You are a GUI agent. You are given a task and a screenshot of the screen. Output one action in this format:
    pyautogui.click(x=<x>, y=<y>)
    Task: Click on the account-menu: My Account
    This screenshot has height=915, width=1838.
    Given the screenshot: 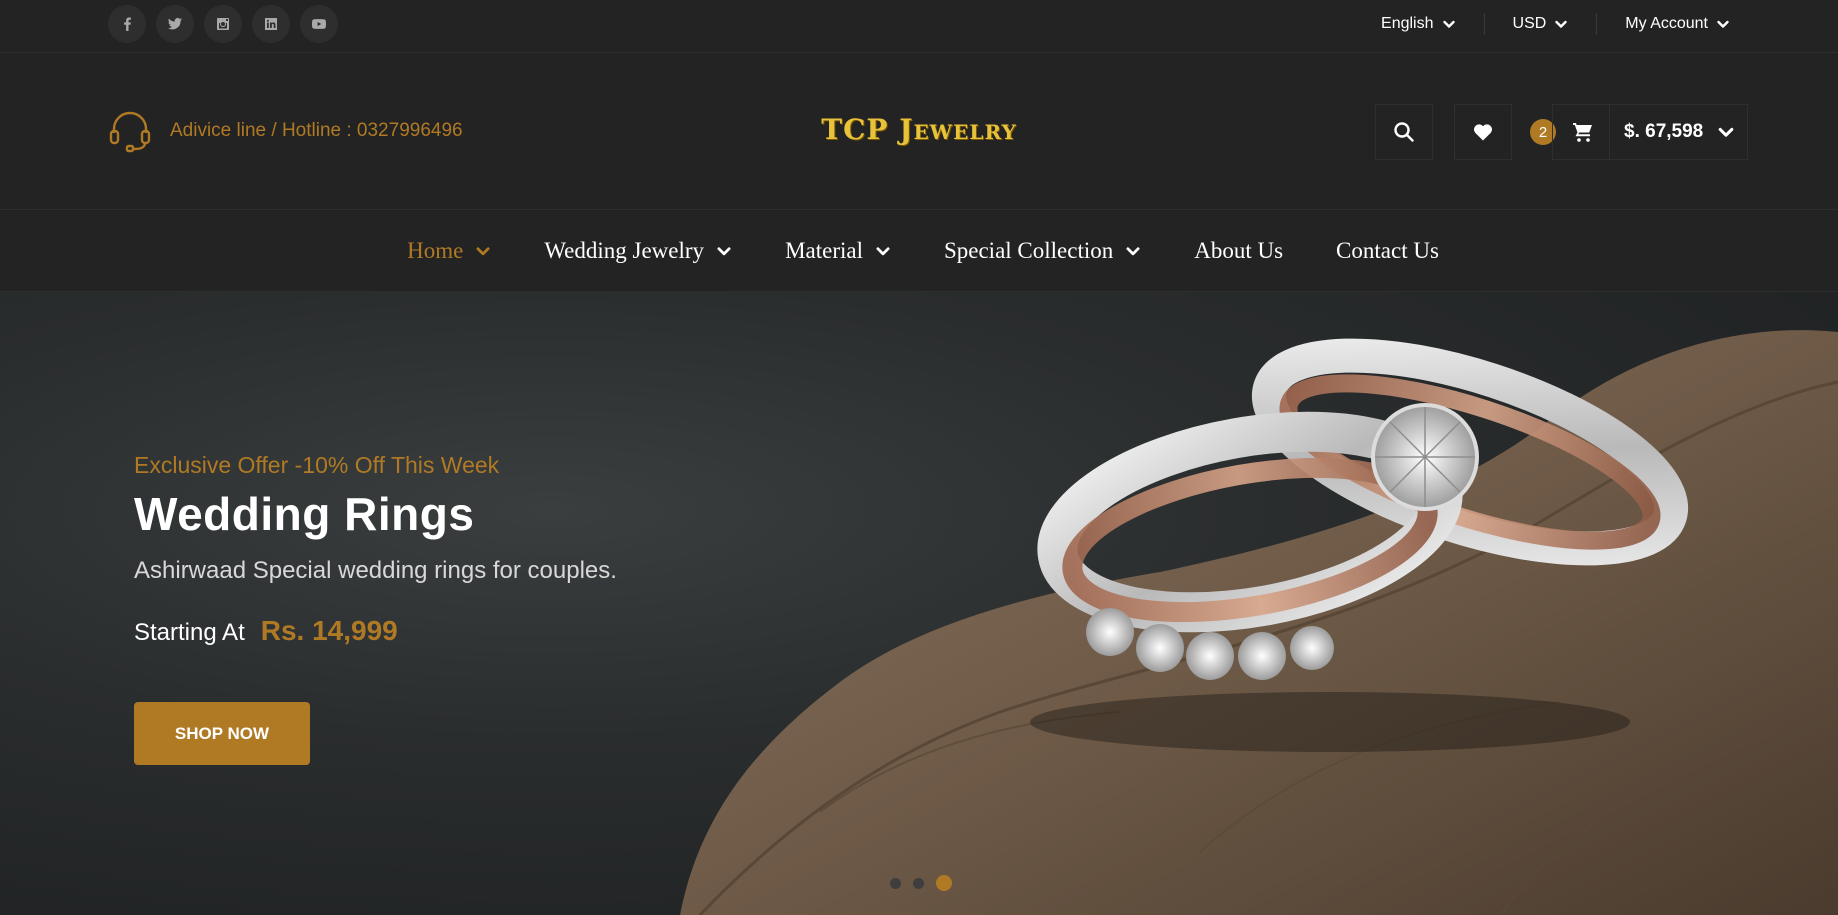 What is the action you would take?
    pyautogui.click(x=1663, y=24)
    